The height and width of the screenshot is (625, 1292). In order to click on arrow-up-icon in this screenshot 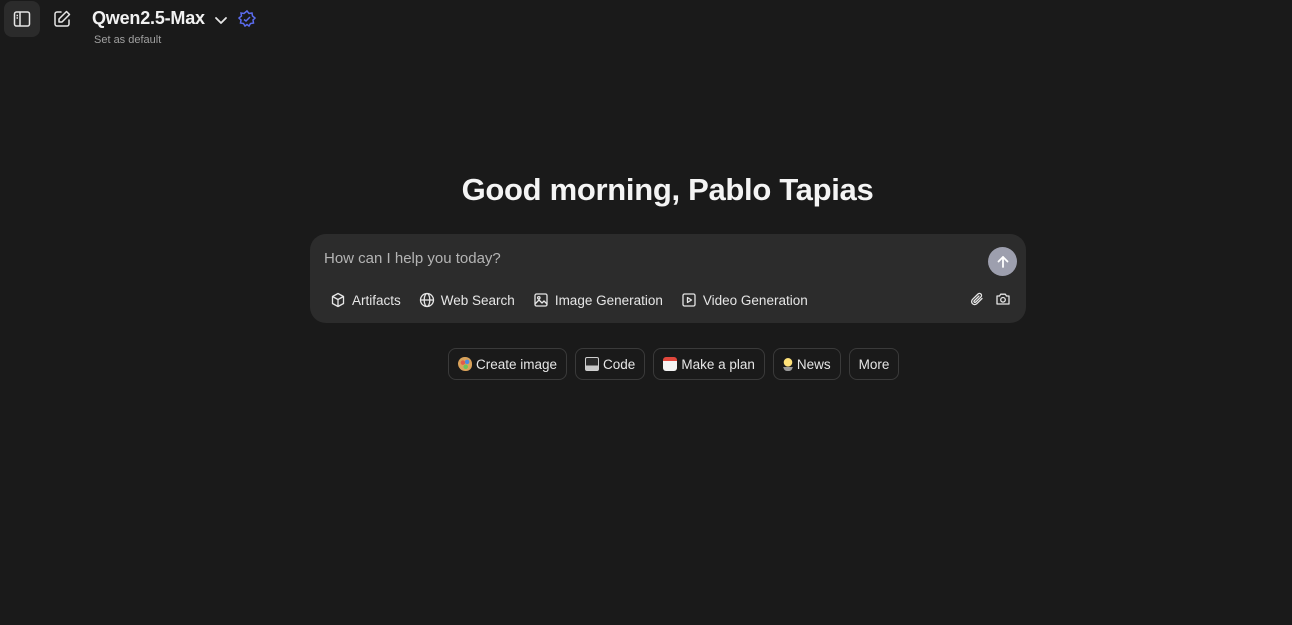, I will do `click(1002, 261)`.